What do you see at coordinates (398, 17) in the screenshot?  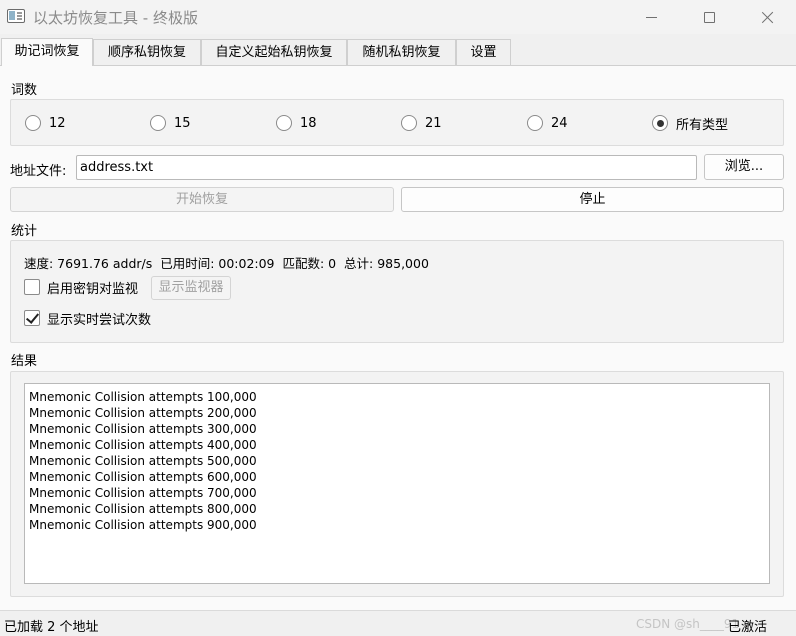 I see `title-bar: 以太坊恢复工具 - 终极版` at bounding box center [398, 17].